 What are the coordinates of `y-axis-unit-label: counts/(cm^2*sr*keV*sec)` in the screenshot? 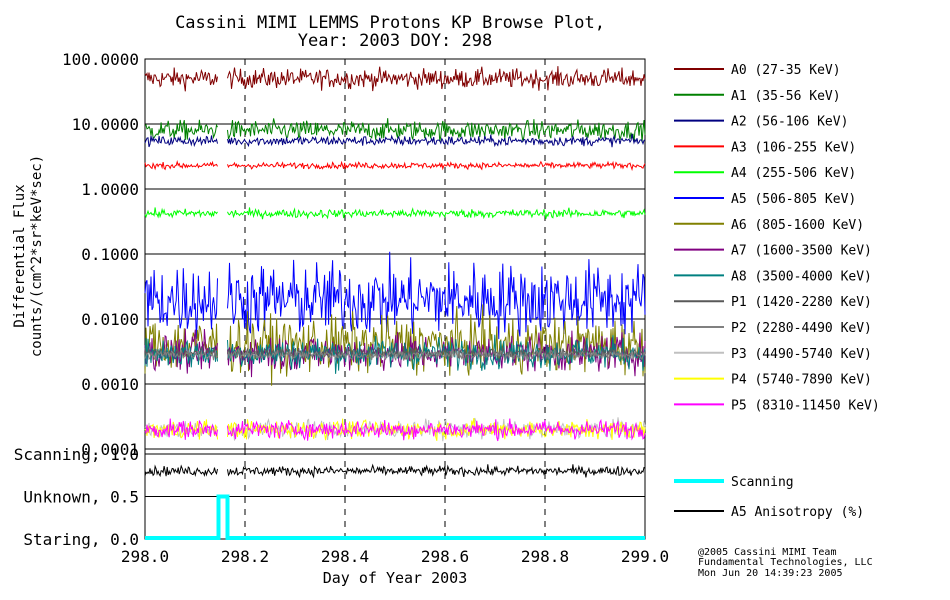 It's located at (37, 256).